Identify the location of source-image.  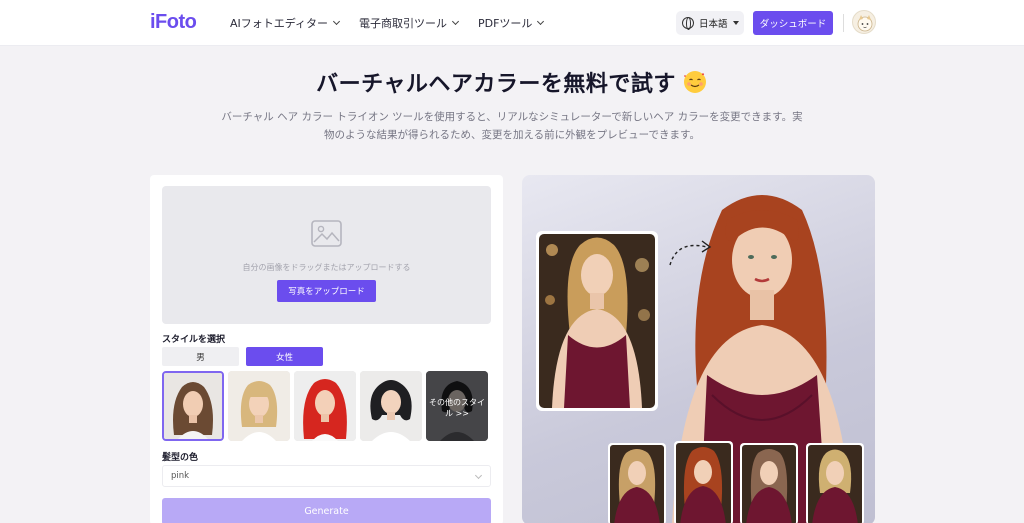
(597, 321).